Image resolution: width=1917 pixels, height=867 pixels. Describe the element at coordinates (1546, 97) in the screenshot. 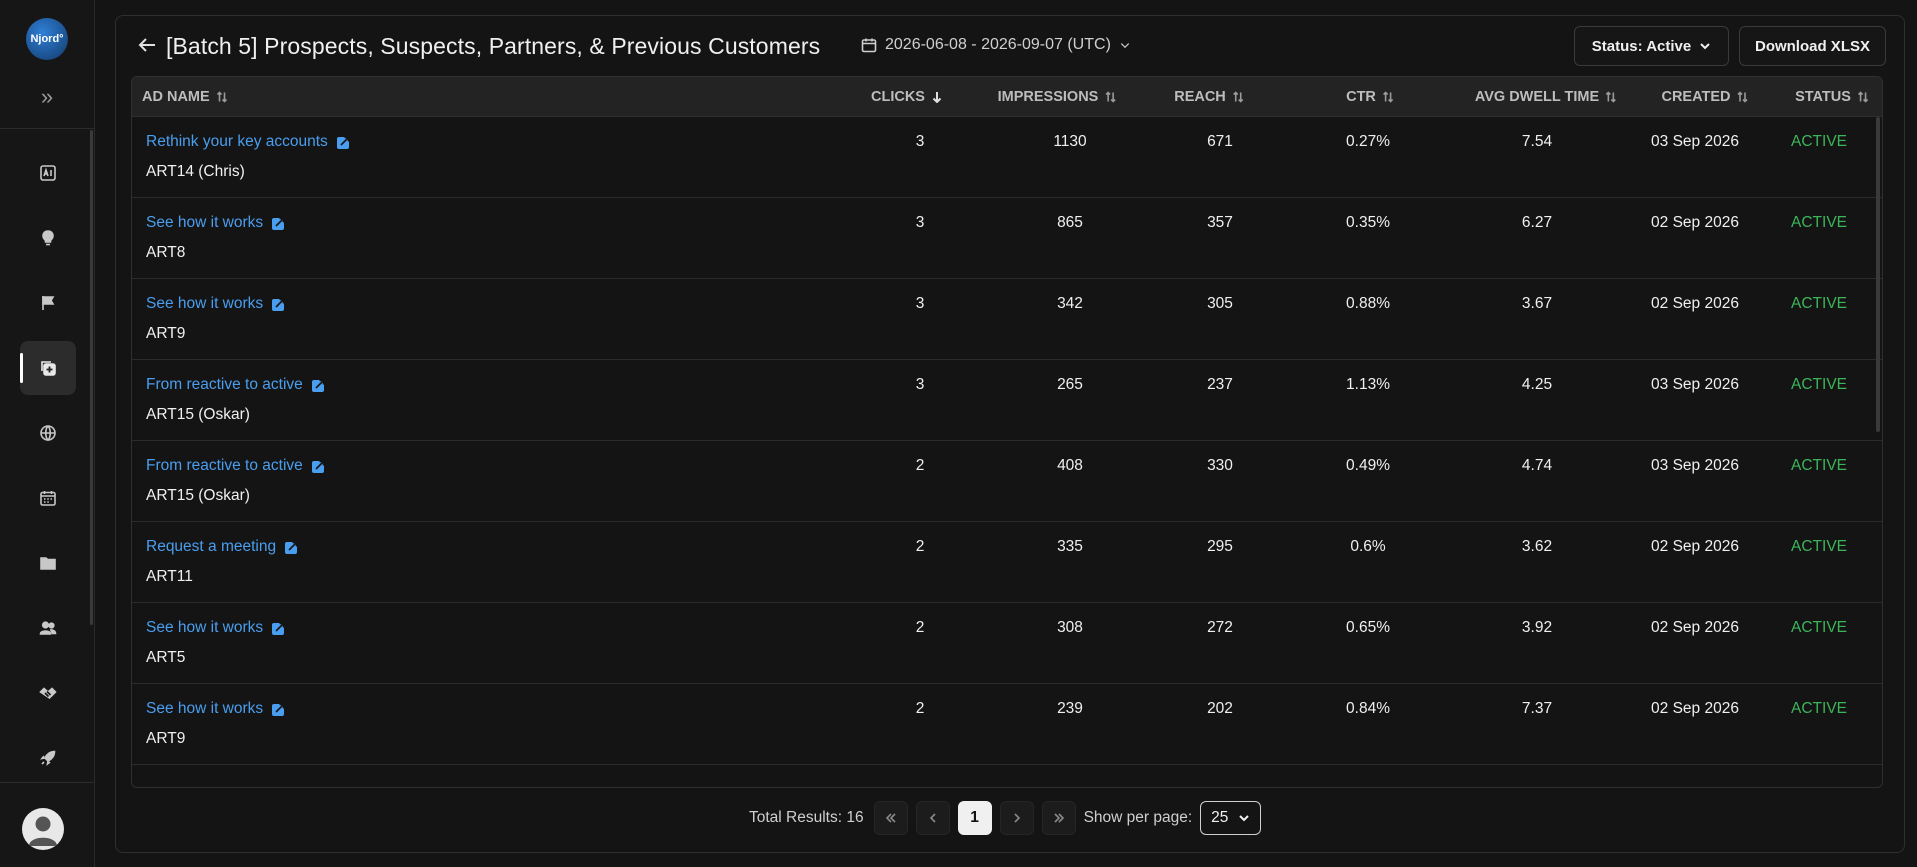

I see `column-header-avg-dwell-time: AVG DWELL TIME` at that location.